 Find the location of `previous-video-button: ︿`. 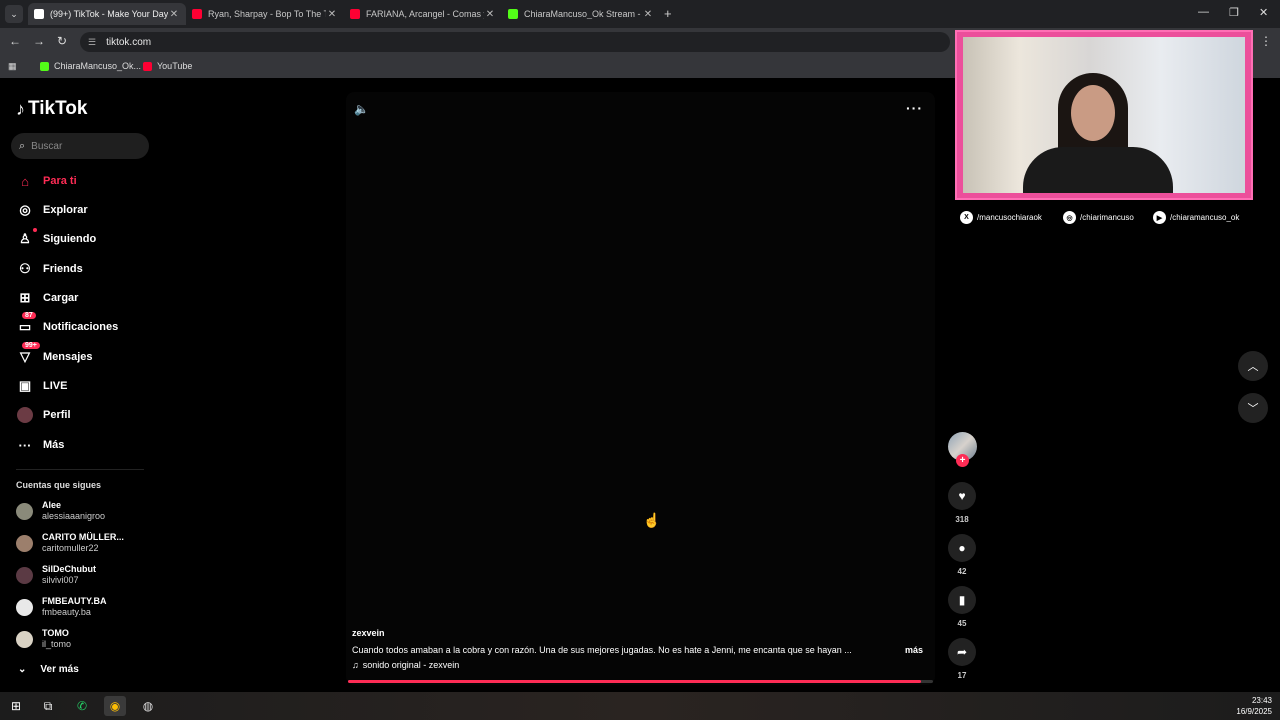

previous-video-button: ︿ is located at coordinates (1253, 366).